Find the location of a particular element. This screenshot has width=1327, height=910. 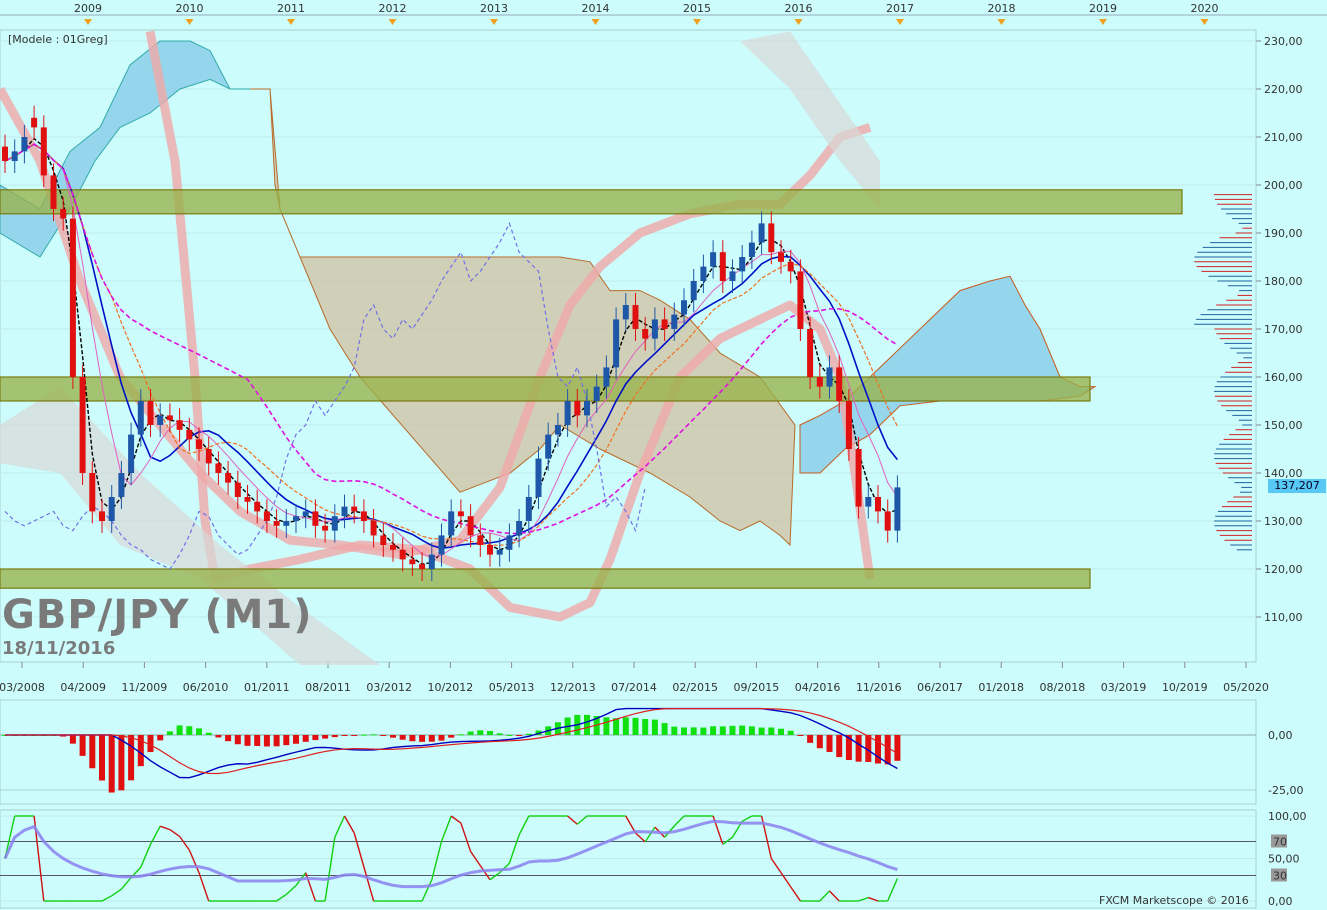

y-tick-label: 170,00 is located at coordinates (1283, 329).